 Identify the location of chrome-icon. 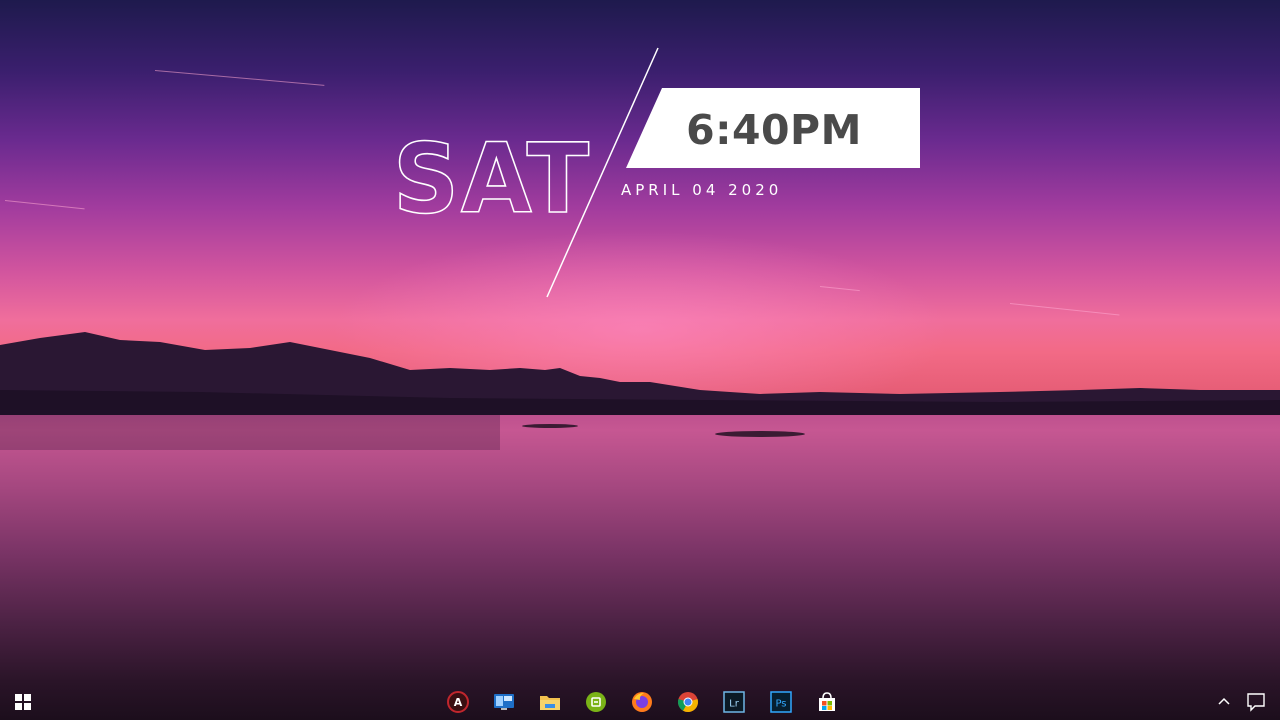
(688, 702).